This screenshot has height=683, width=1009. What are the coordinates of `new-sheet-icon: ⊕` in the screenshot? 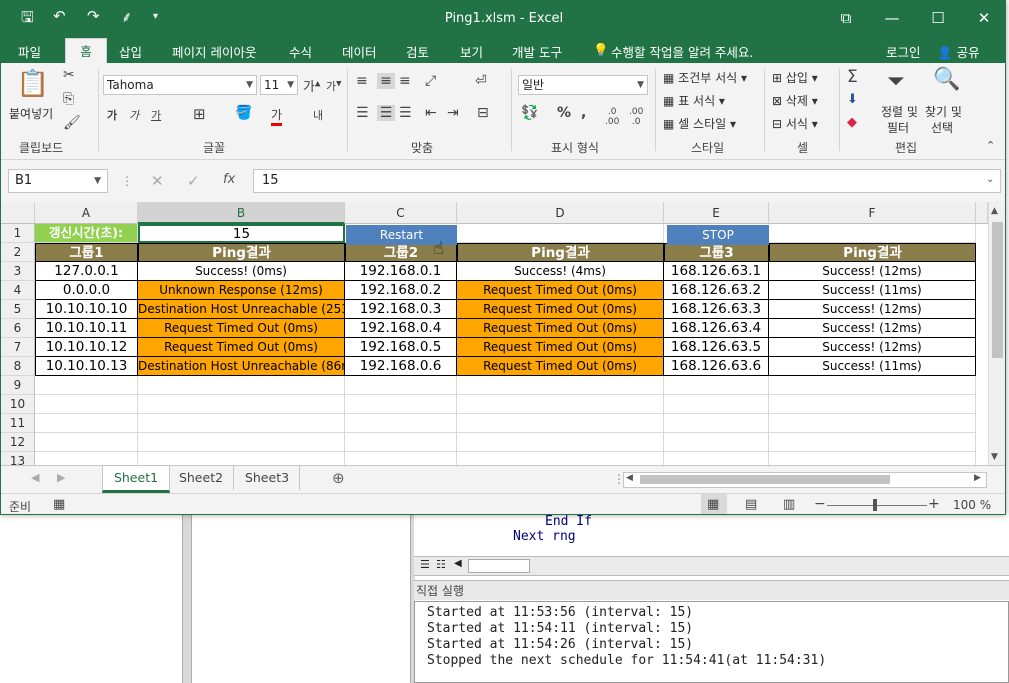 It's located at (338, 478).